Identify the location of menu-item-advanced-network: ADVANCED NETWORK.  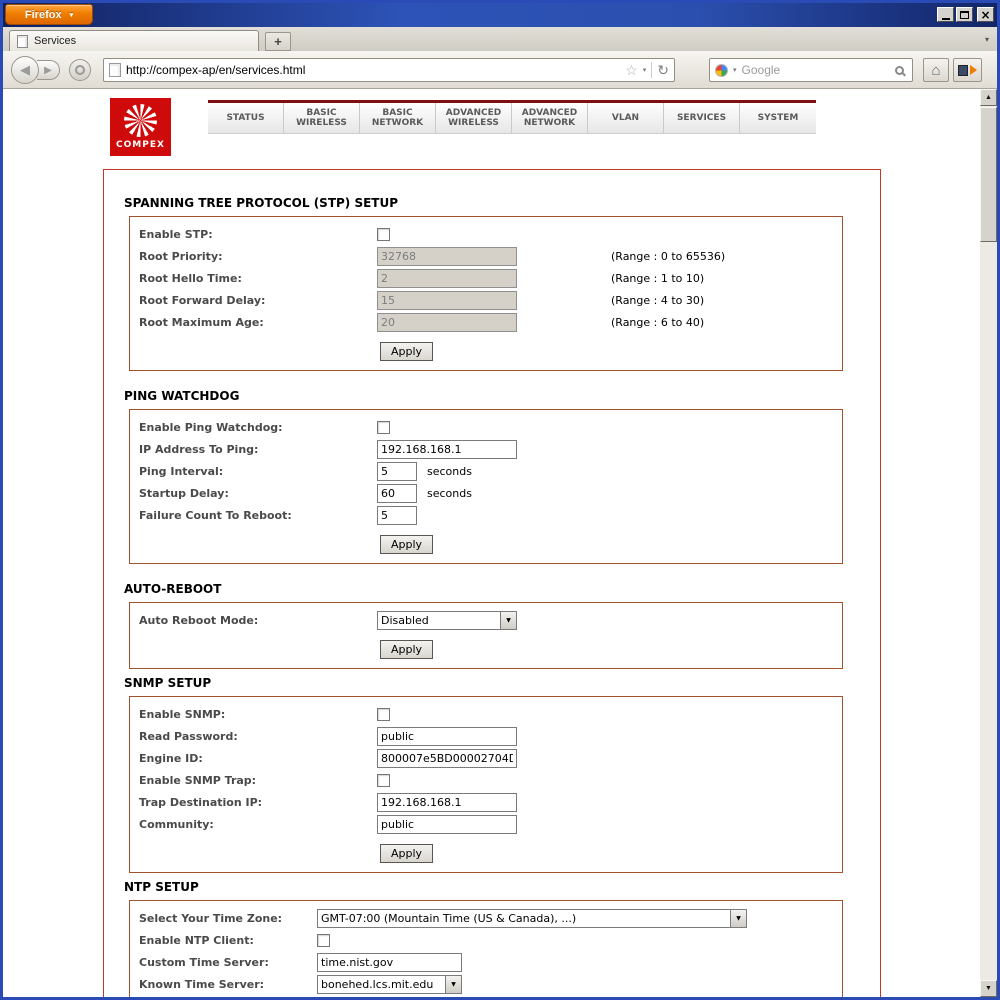
(550, 118).